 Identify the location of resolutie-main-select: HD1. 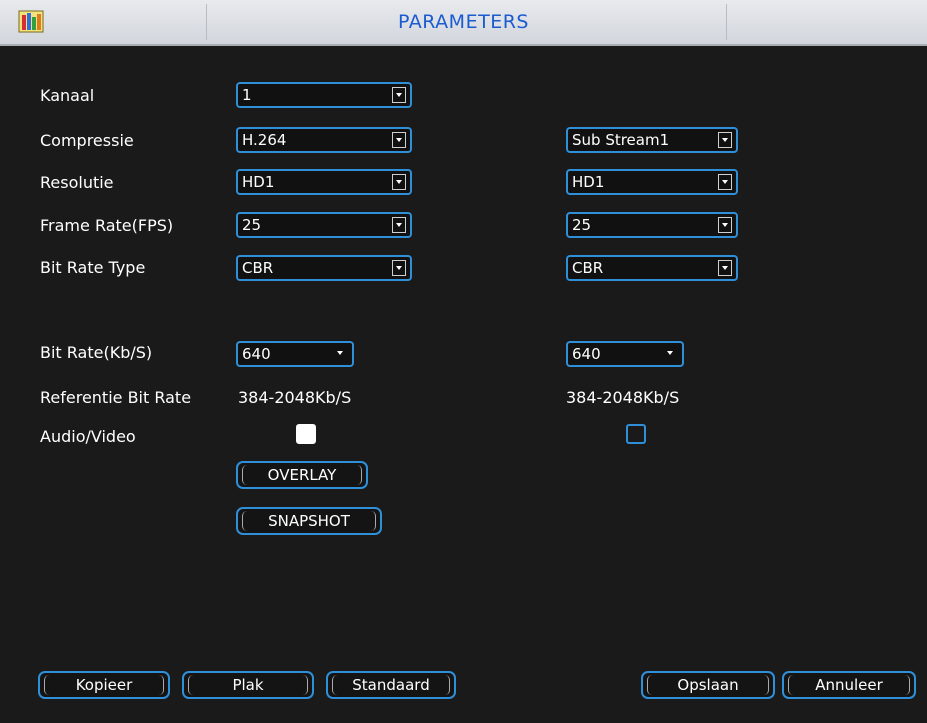
(324, 182).